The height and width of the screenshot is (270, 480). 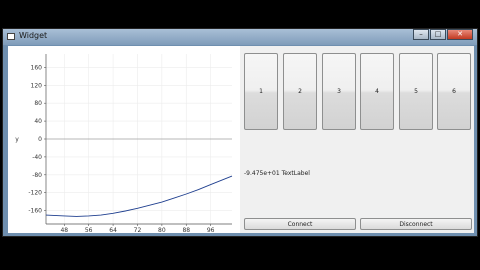 What do you see at coordinates (438, 34) in the screenshot?
I see `maximize-button: □` at bounding box center [438, 34].